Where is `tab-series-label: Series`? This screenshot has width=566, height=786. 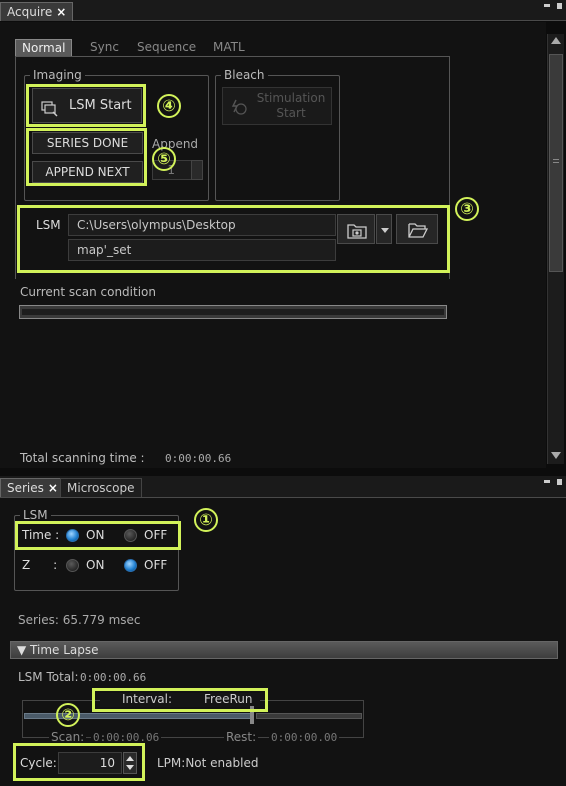 tab-series-label: Series is located at coordinates (25, 488).